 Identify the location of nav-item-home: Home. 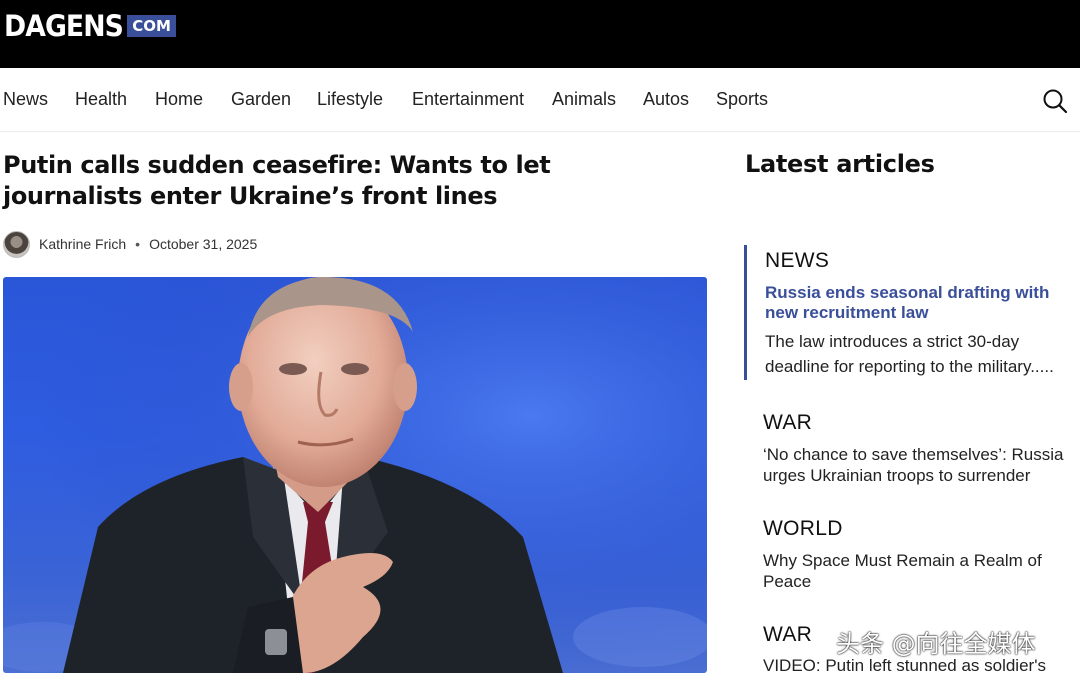
(179, 99).